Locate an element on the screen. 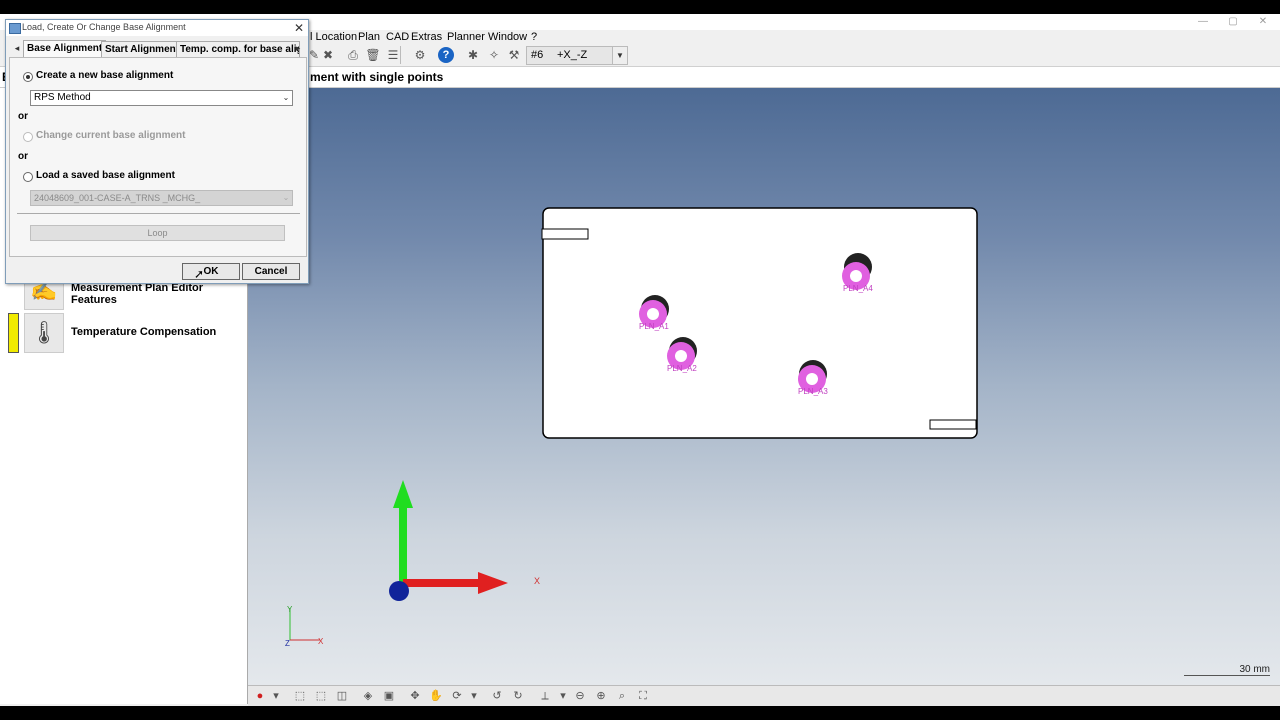  rotate-right-icon: ↻ is located at coordinates (518, 696).